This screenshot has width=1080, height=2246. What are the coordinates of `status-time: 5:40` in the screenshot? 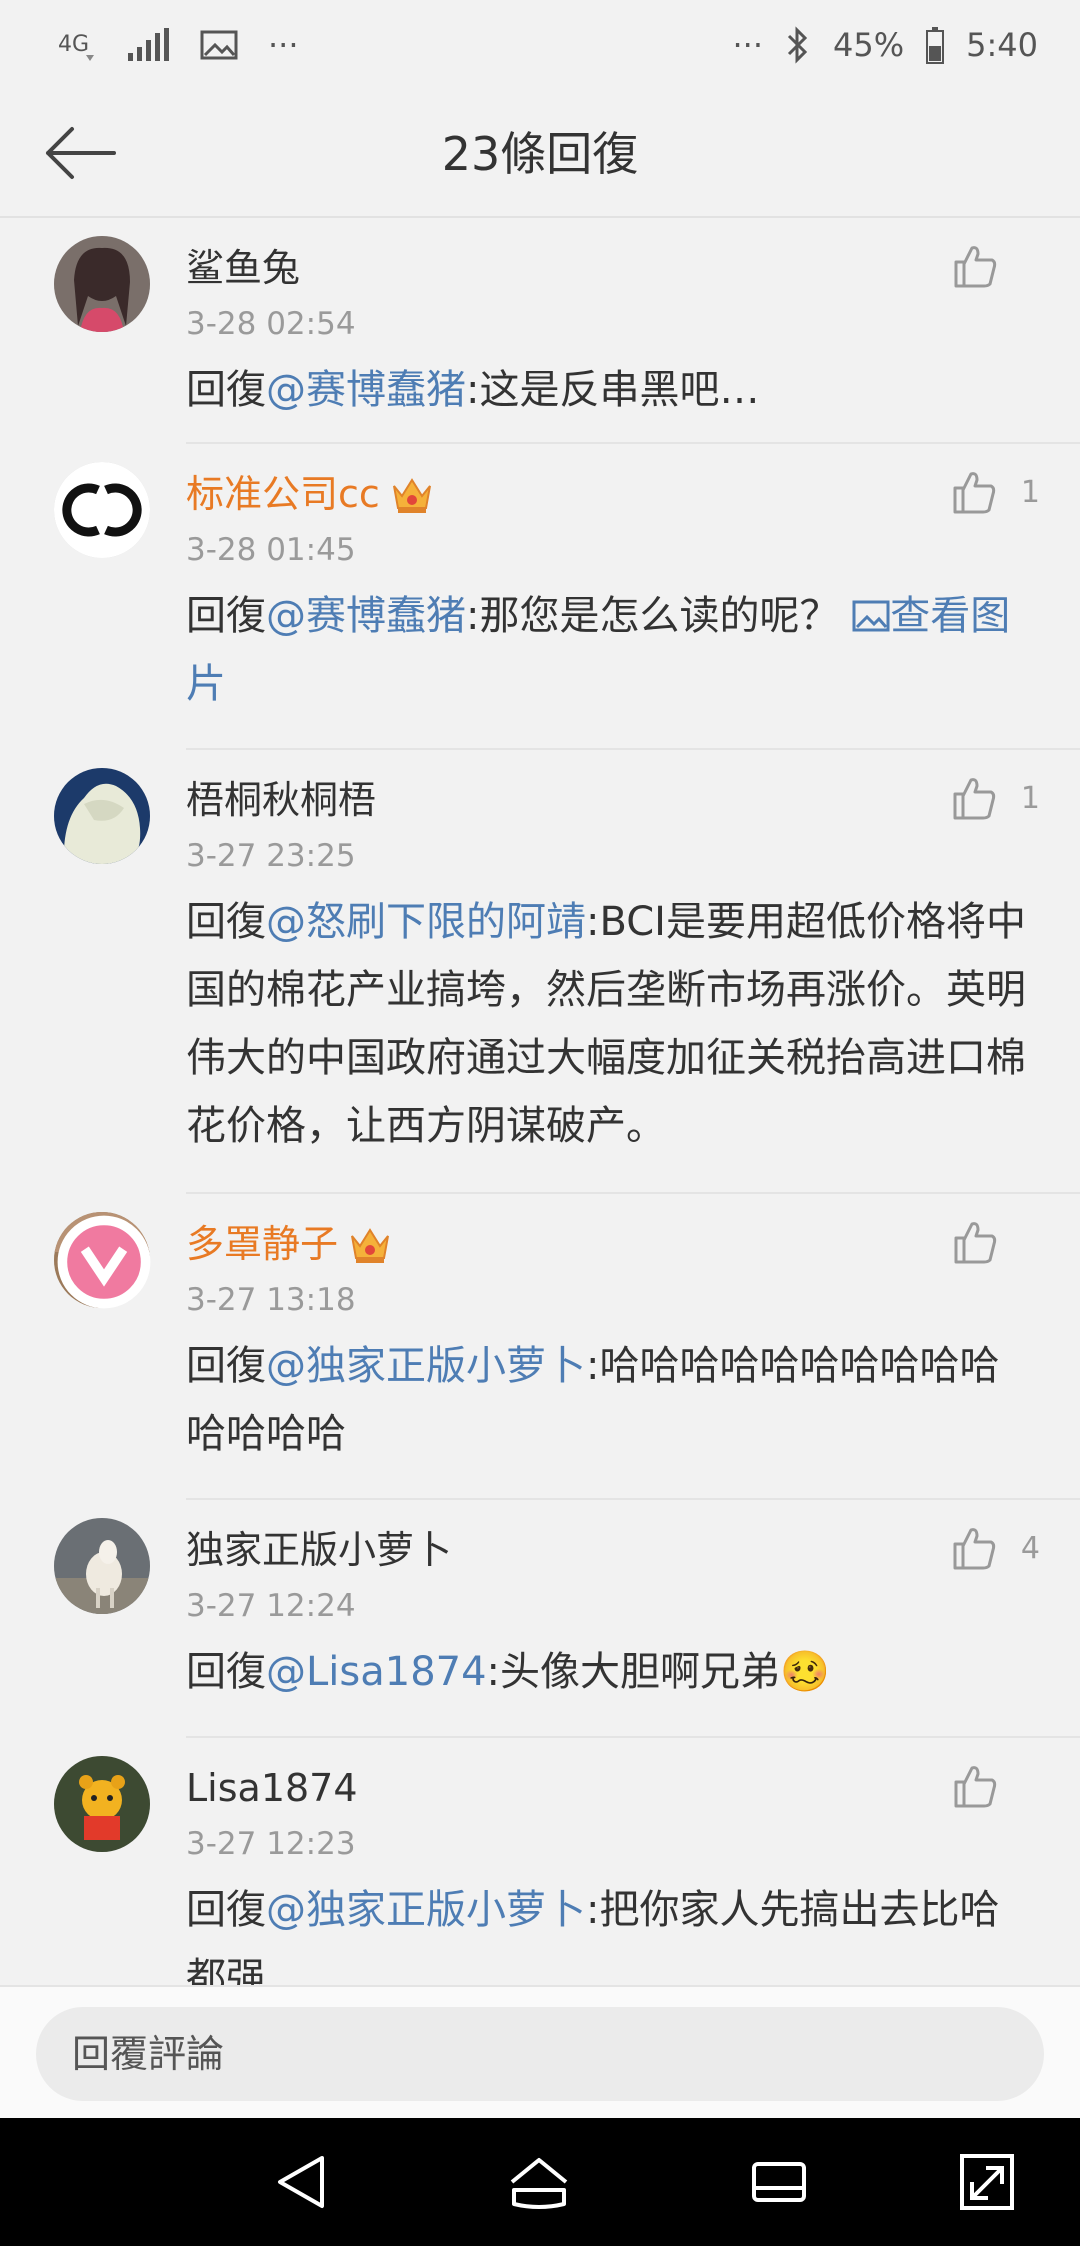 It's located at (1002, 45).